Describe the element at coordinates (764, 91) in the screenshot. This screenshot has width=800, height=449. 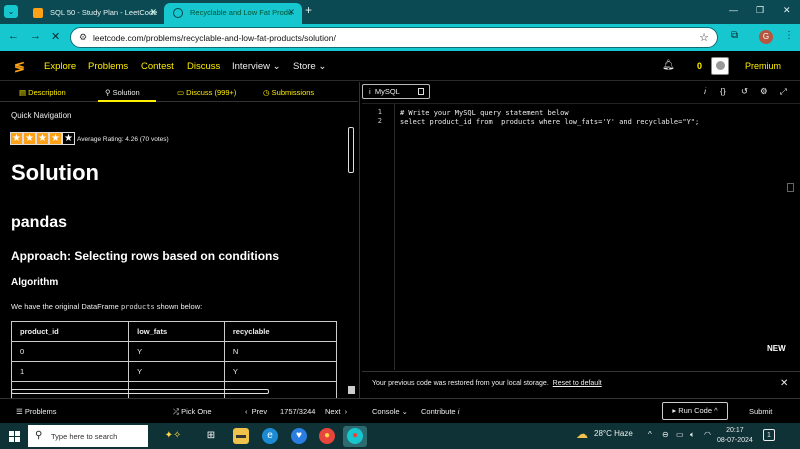
I see `settings-icon: ⚙` at that location.